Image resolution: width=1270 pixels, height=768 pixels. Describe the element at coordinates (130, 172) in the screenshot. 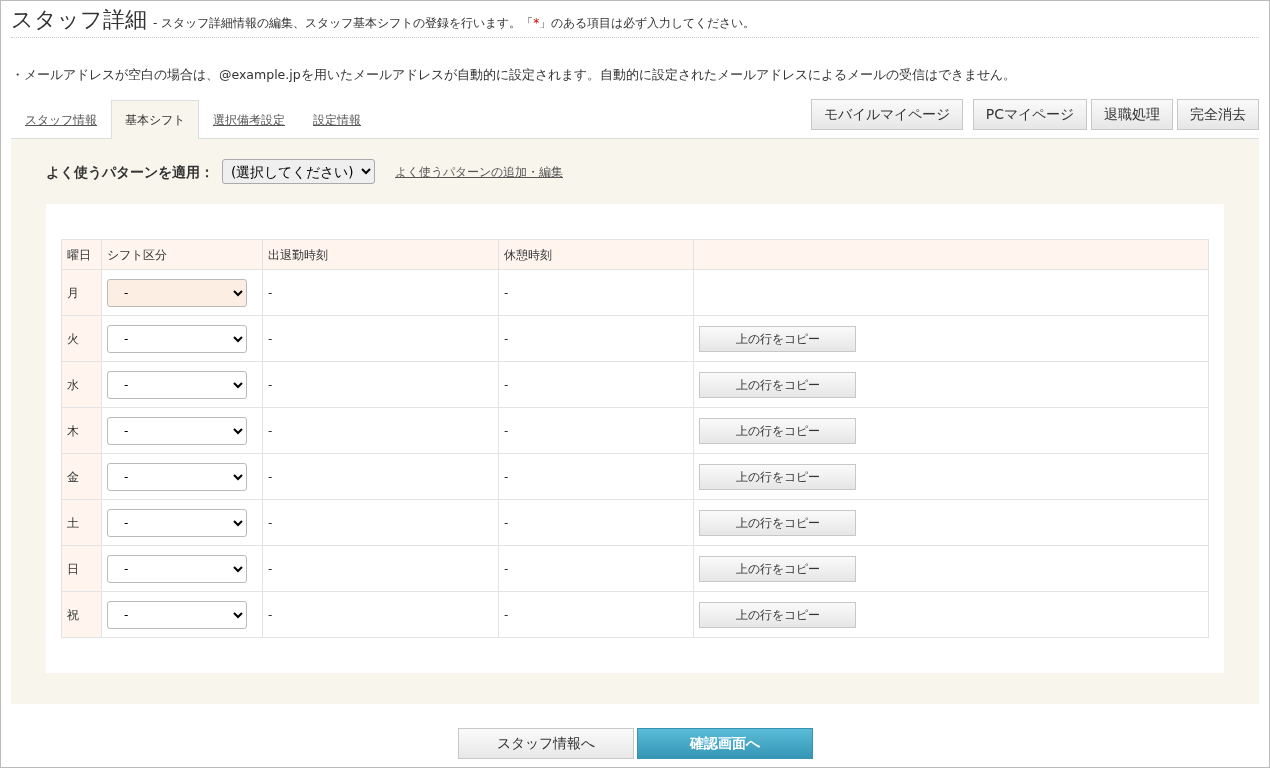

I see `pattern-label: よく使うパターンを適用：` at that location.